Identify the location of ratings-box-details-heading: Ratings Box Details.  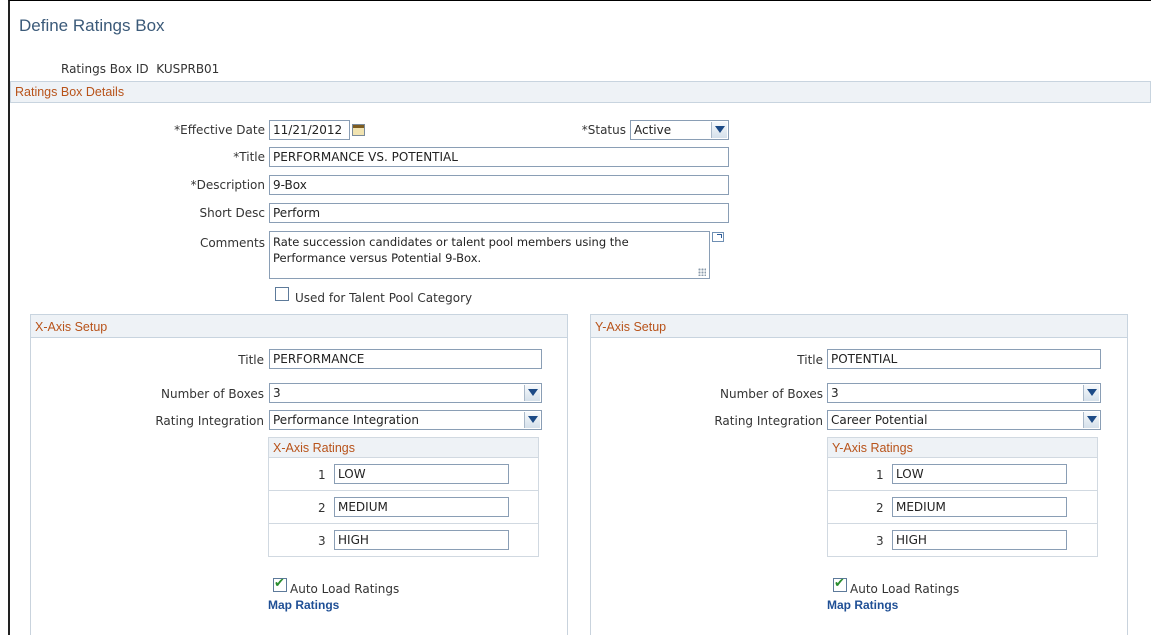
(580, 92).